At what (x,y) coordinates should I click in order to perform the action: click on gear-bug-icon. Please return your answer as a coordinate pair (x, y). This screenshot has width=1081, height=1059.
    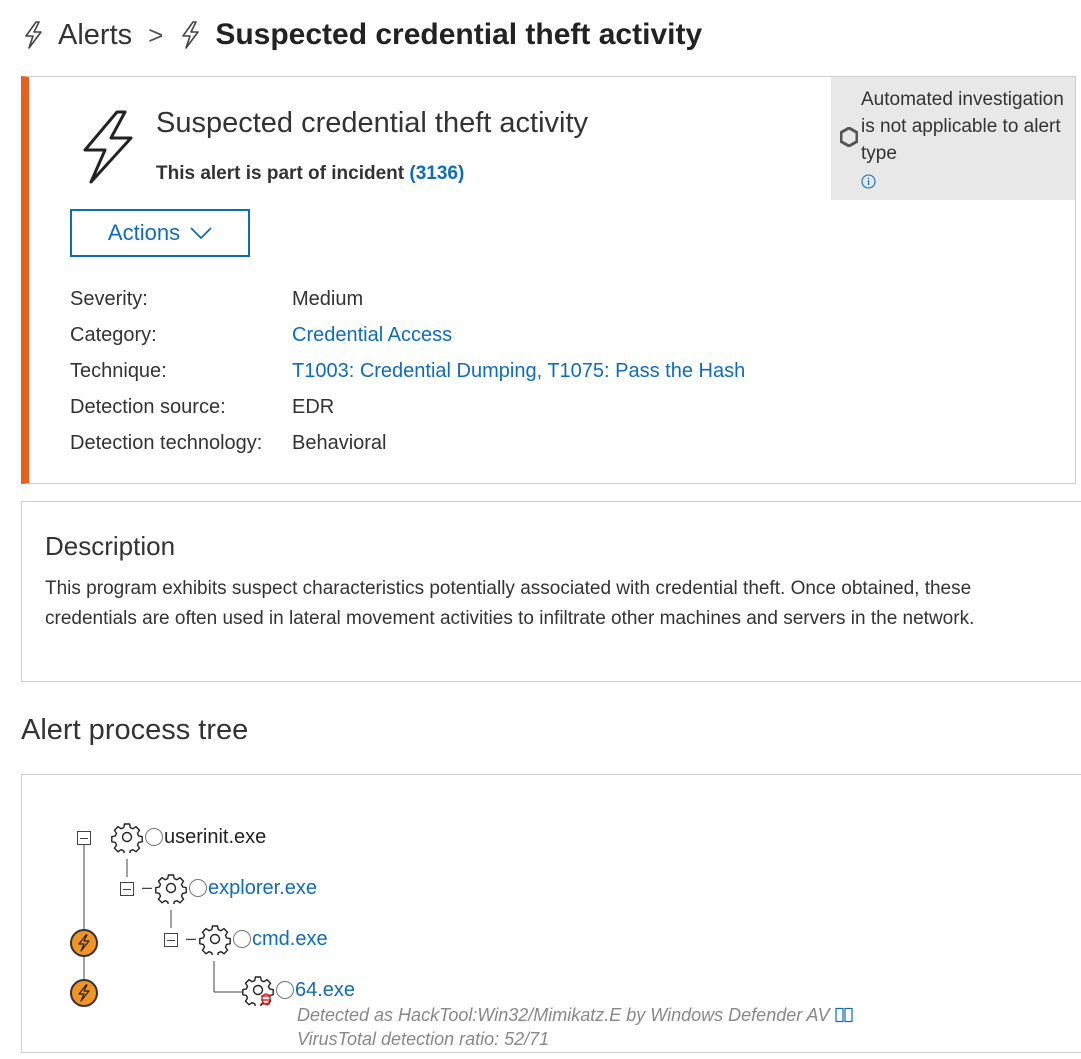
    Looking at the image, I should click on (258, 991).